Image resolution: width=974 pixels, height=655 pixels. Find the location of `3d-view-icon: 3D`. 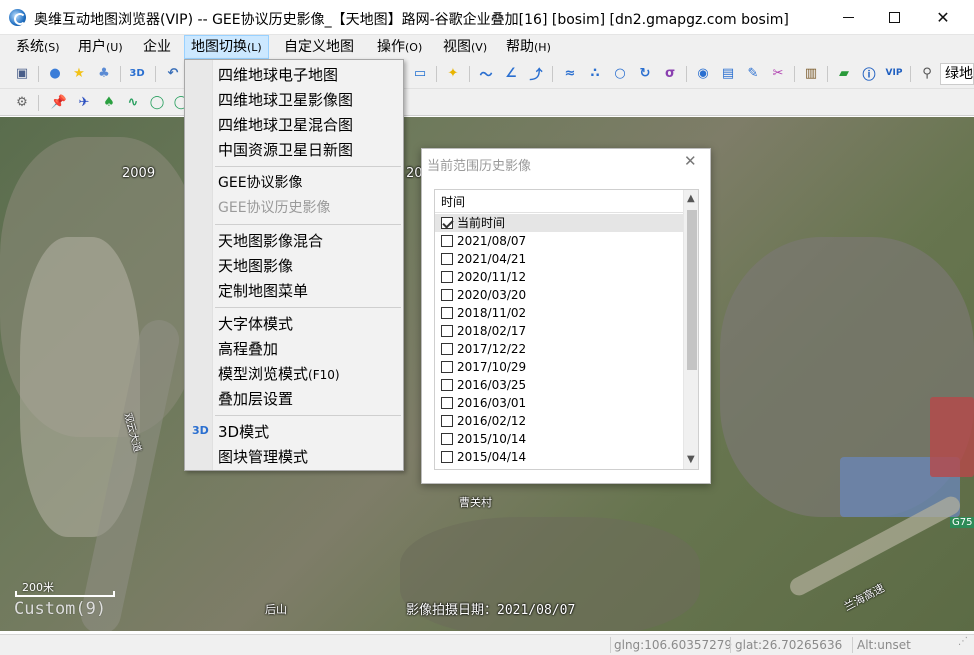

3d-view-icon: 3D is located at coordinates (137, 73).